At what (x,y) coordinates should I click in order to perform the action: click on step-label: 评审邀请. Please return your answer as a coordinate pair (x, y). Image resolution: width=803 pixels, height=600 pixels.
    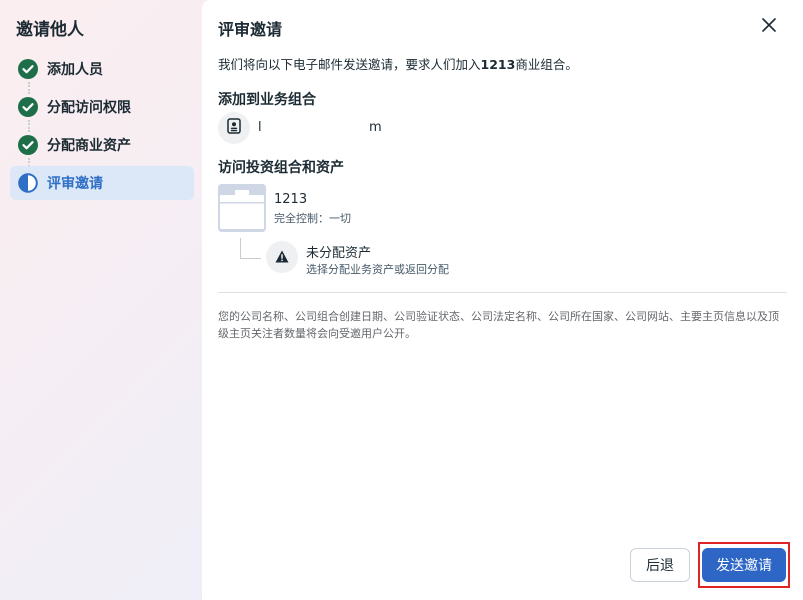
    Looking at the image, I should click on (75, 184).